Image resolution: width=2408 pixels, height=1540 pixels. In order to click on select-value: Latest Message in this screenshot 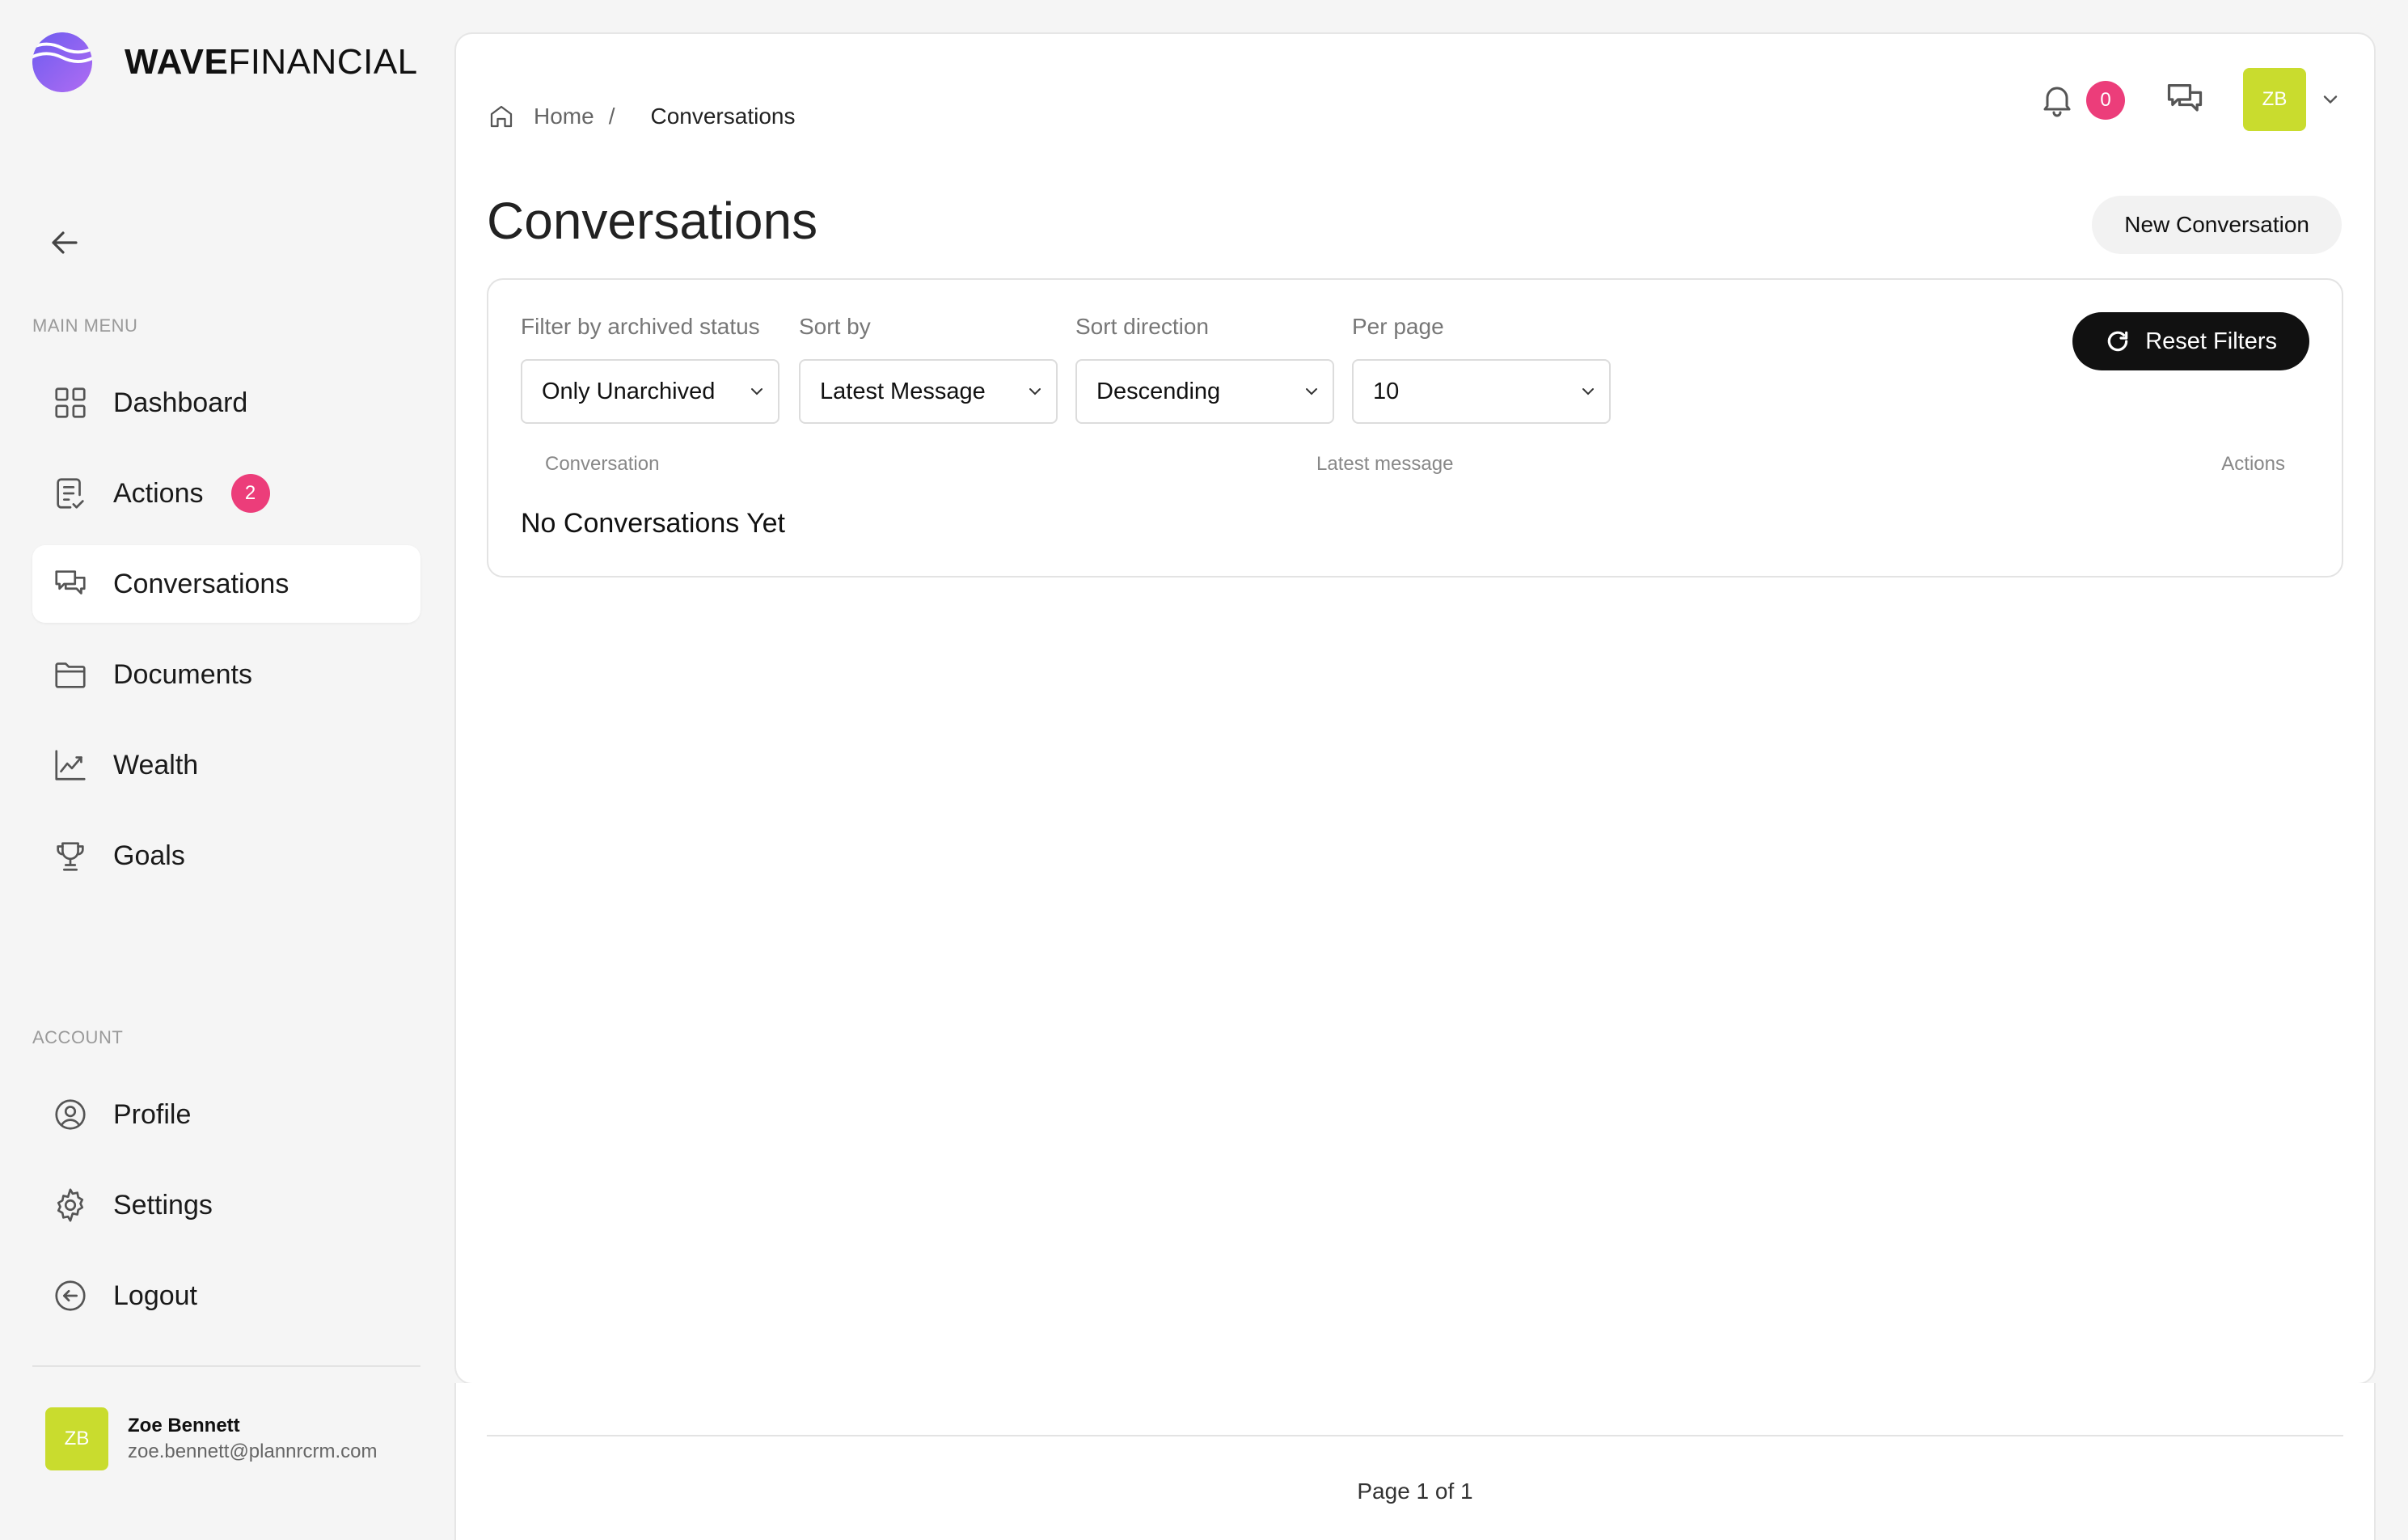, I will do `click(903, 391)`.